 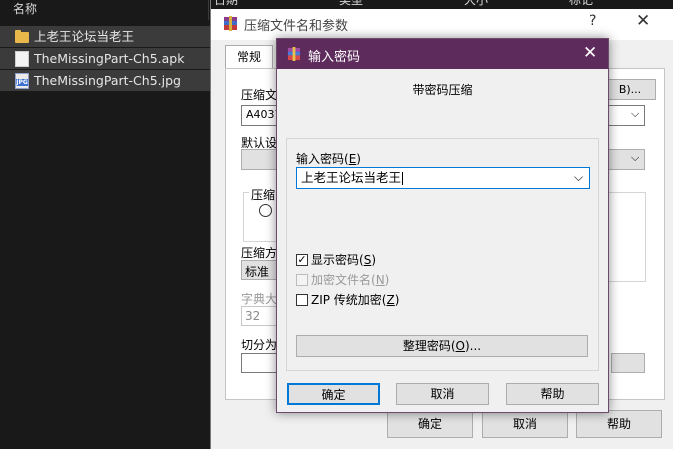 What do you see at coordinates (259, 253) in the screenshot?
I see `method-label: 压缩方` at bounding box center [259, 253].